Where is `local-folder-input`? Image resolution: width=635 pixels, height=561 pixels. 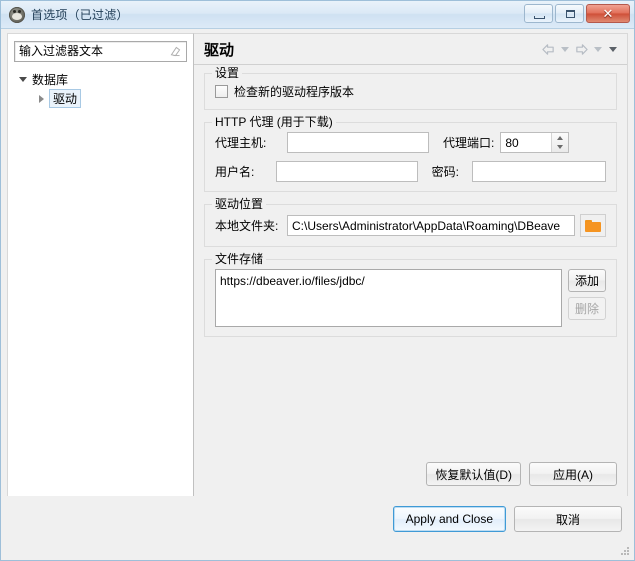 local-folder-input is located at coordinates (431, 225).